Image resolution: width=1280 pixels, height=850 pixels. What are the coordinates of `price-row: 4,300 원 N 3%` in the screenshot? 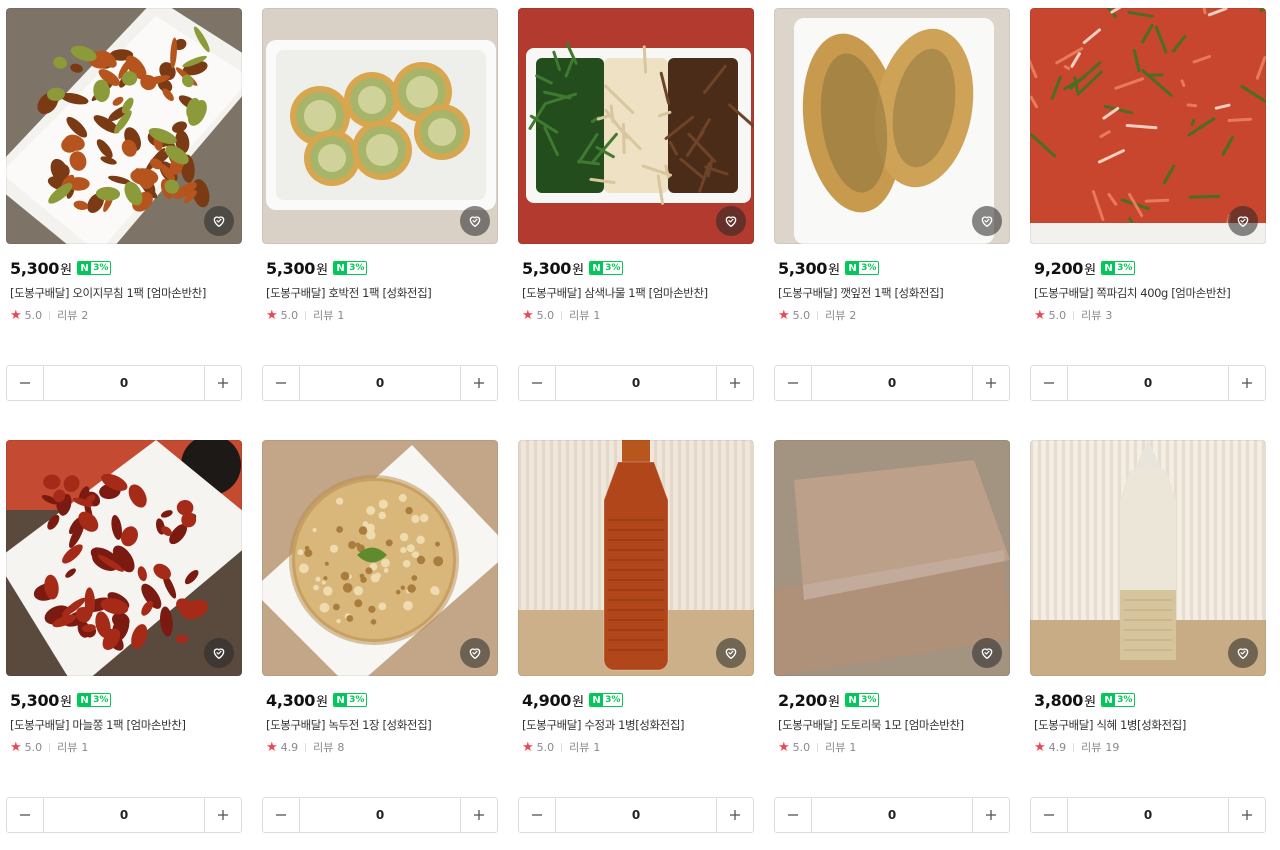 It's located at (317, 700).